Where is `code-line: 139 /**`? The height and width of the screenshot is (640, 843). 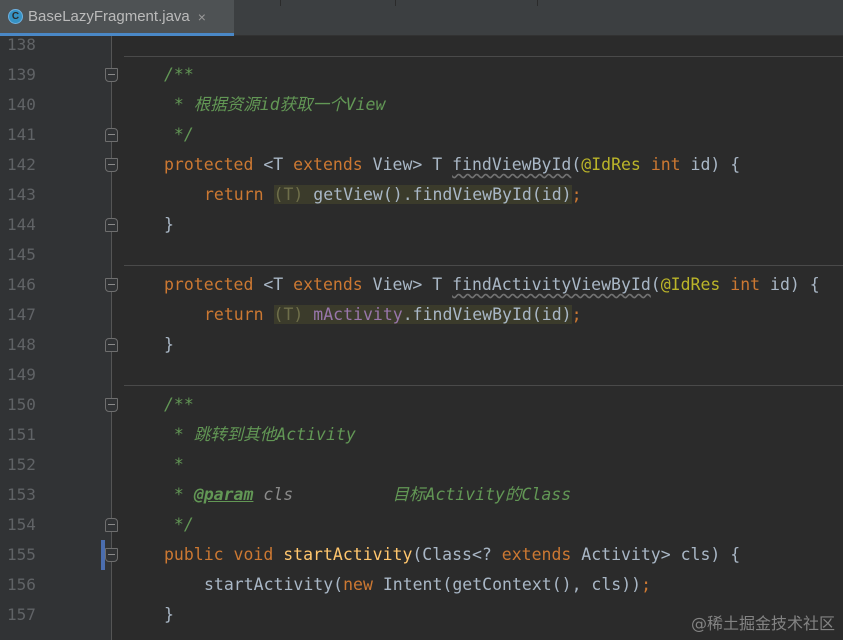 code-line: 139 /** is located at coordinates (421, 75).